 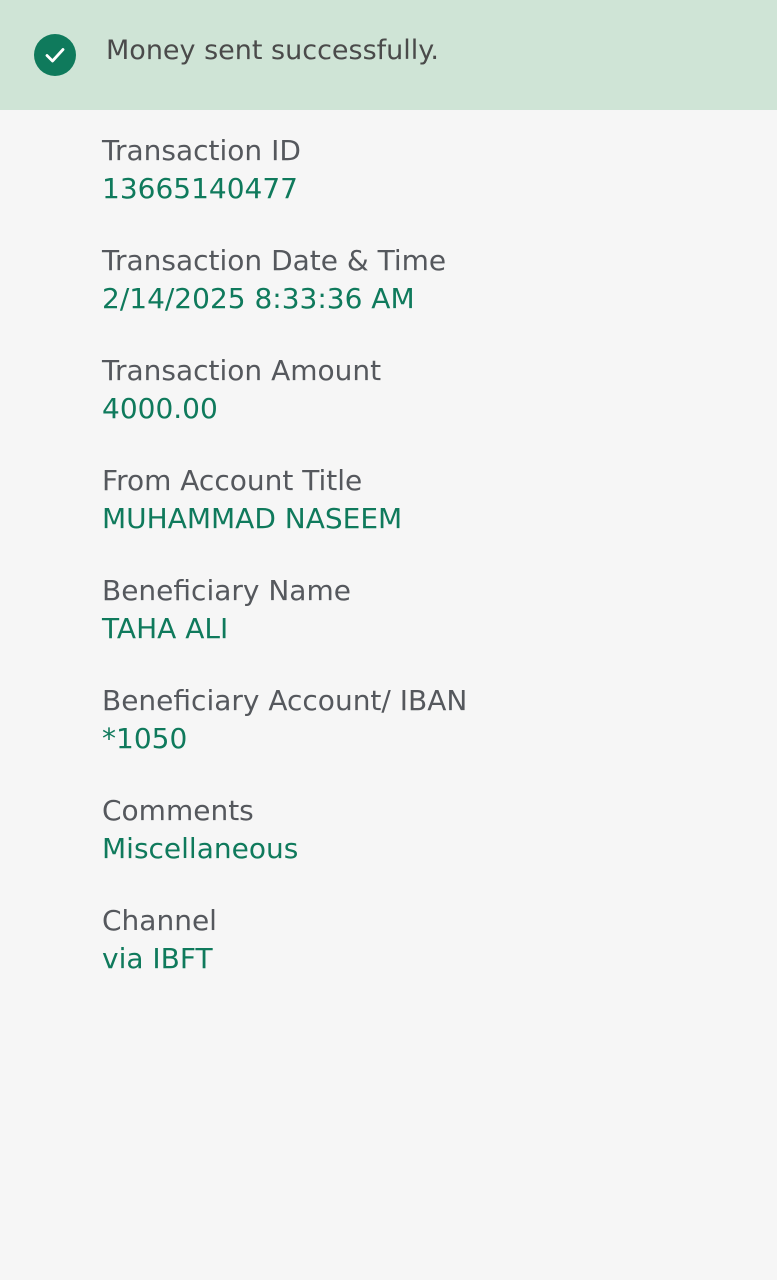 I want to click on success-message: Money sent successfully., so click(x=273, y=50).